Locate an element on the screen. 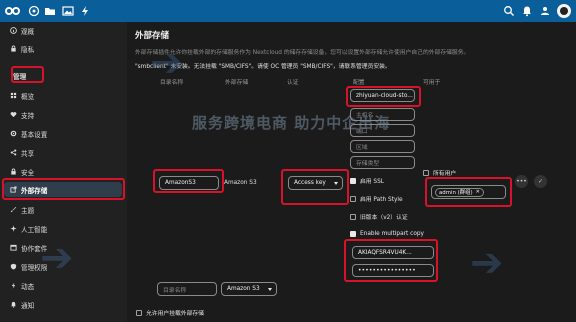 This screenshot has height=322, width=576. column-header-available-for: 可用于 is located at coordinates (432, 83).